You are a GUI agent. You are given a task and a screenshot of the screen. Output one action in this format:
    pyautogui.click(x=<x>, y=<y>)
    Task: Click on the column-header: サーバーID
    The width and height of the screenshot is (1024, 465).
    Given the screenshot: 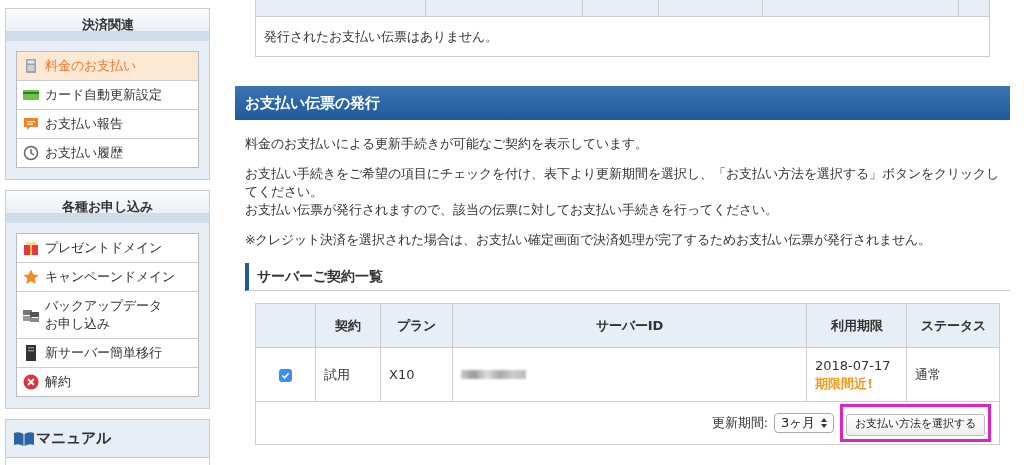 What is the action you would take?
    pyautogui.click(x=629, y=325)
    